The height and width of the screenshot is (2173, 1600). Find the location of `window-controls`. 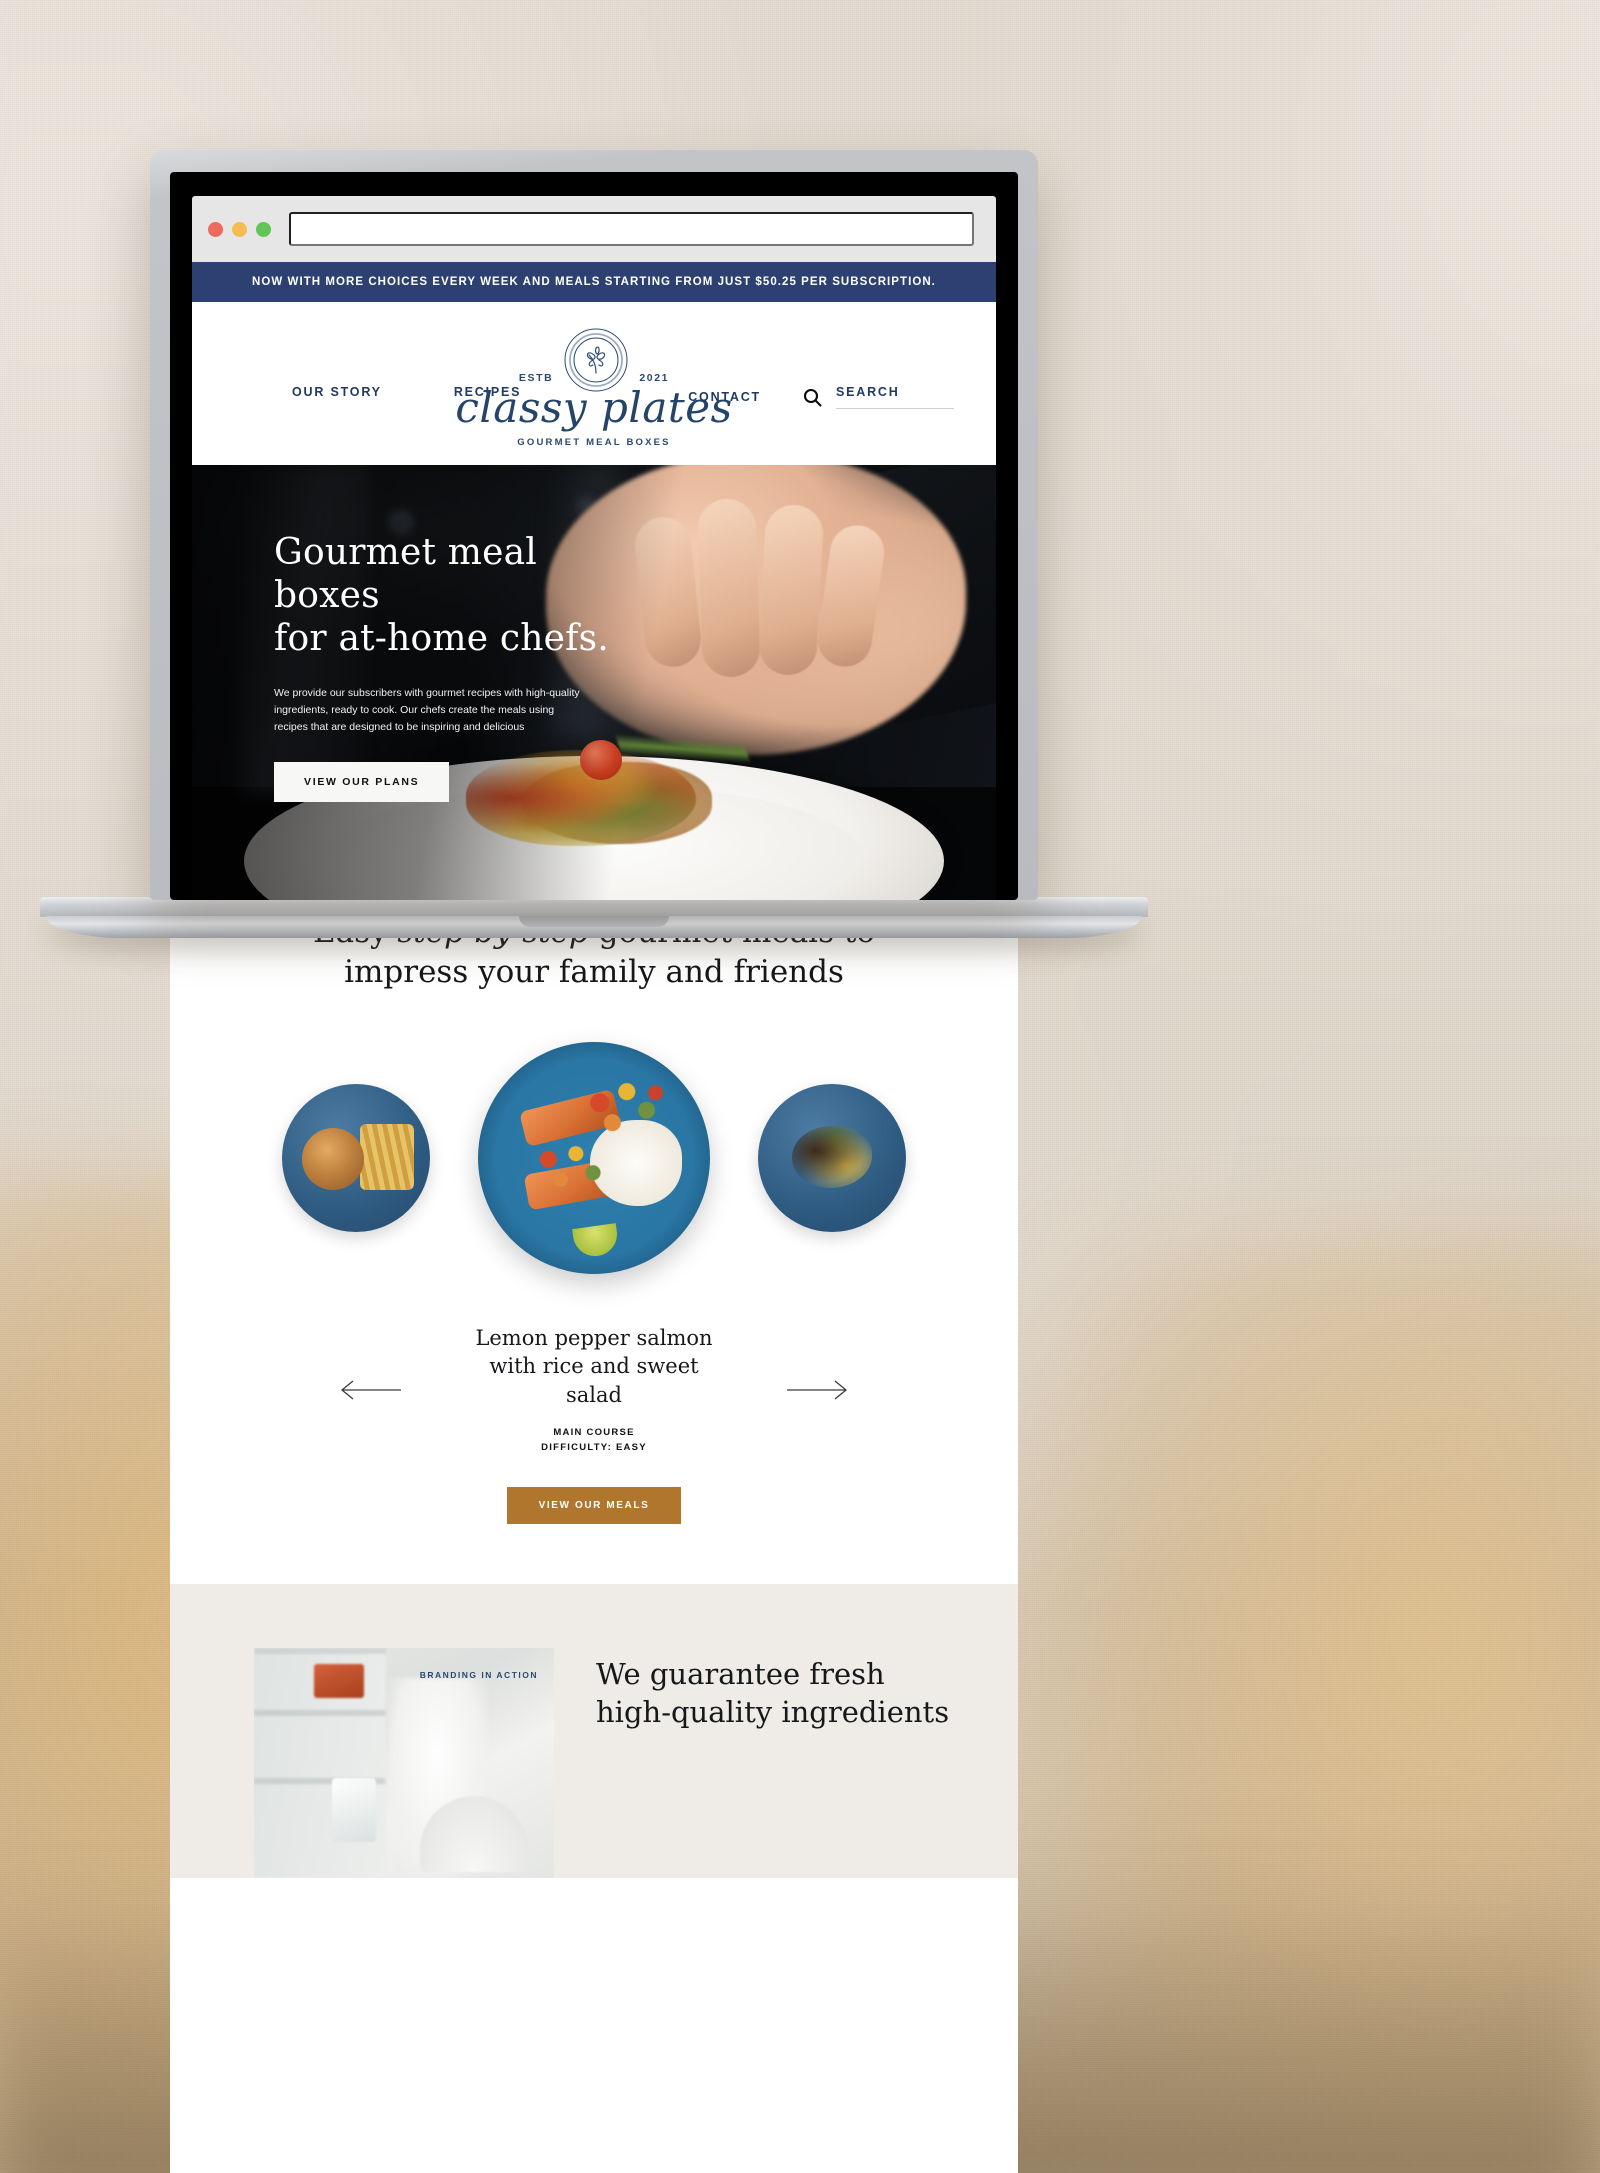

window-controls is located at coordinates (239, 229).